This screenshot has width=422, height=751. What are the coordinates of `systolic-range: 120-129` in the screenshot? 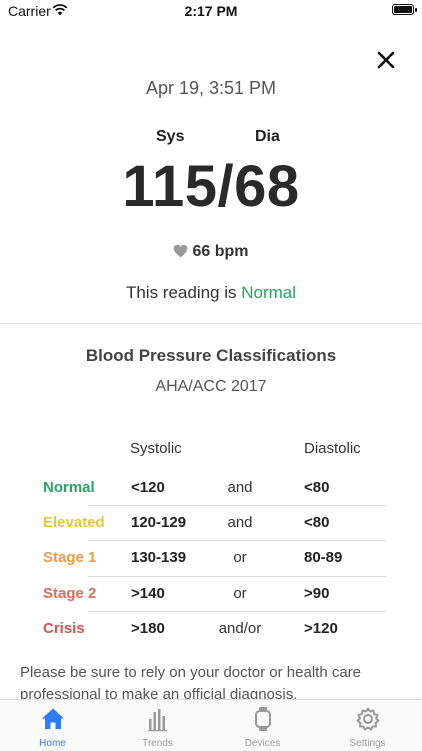 It's located at (159, 522).